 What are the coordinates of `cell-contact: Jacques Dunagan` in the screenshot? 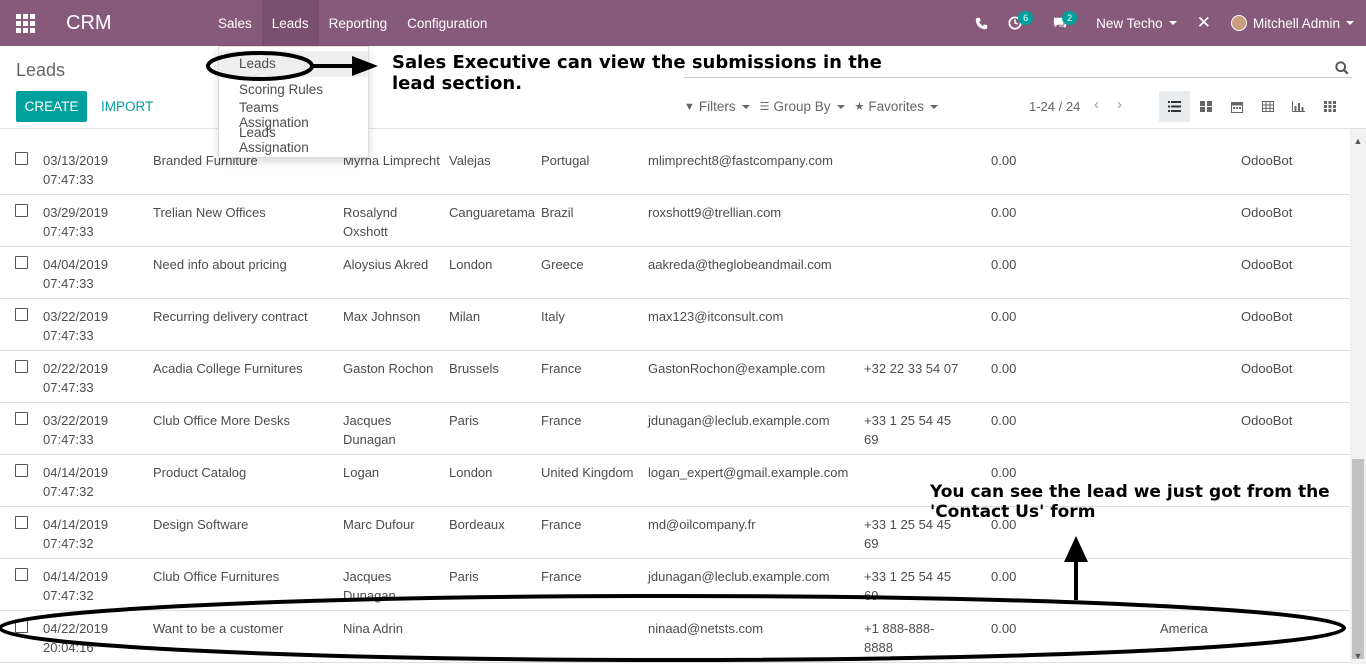 It's located at (369, 586).